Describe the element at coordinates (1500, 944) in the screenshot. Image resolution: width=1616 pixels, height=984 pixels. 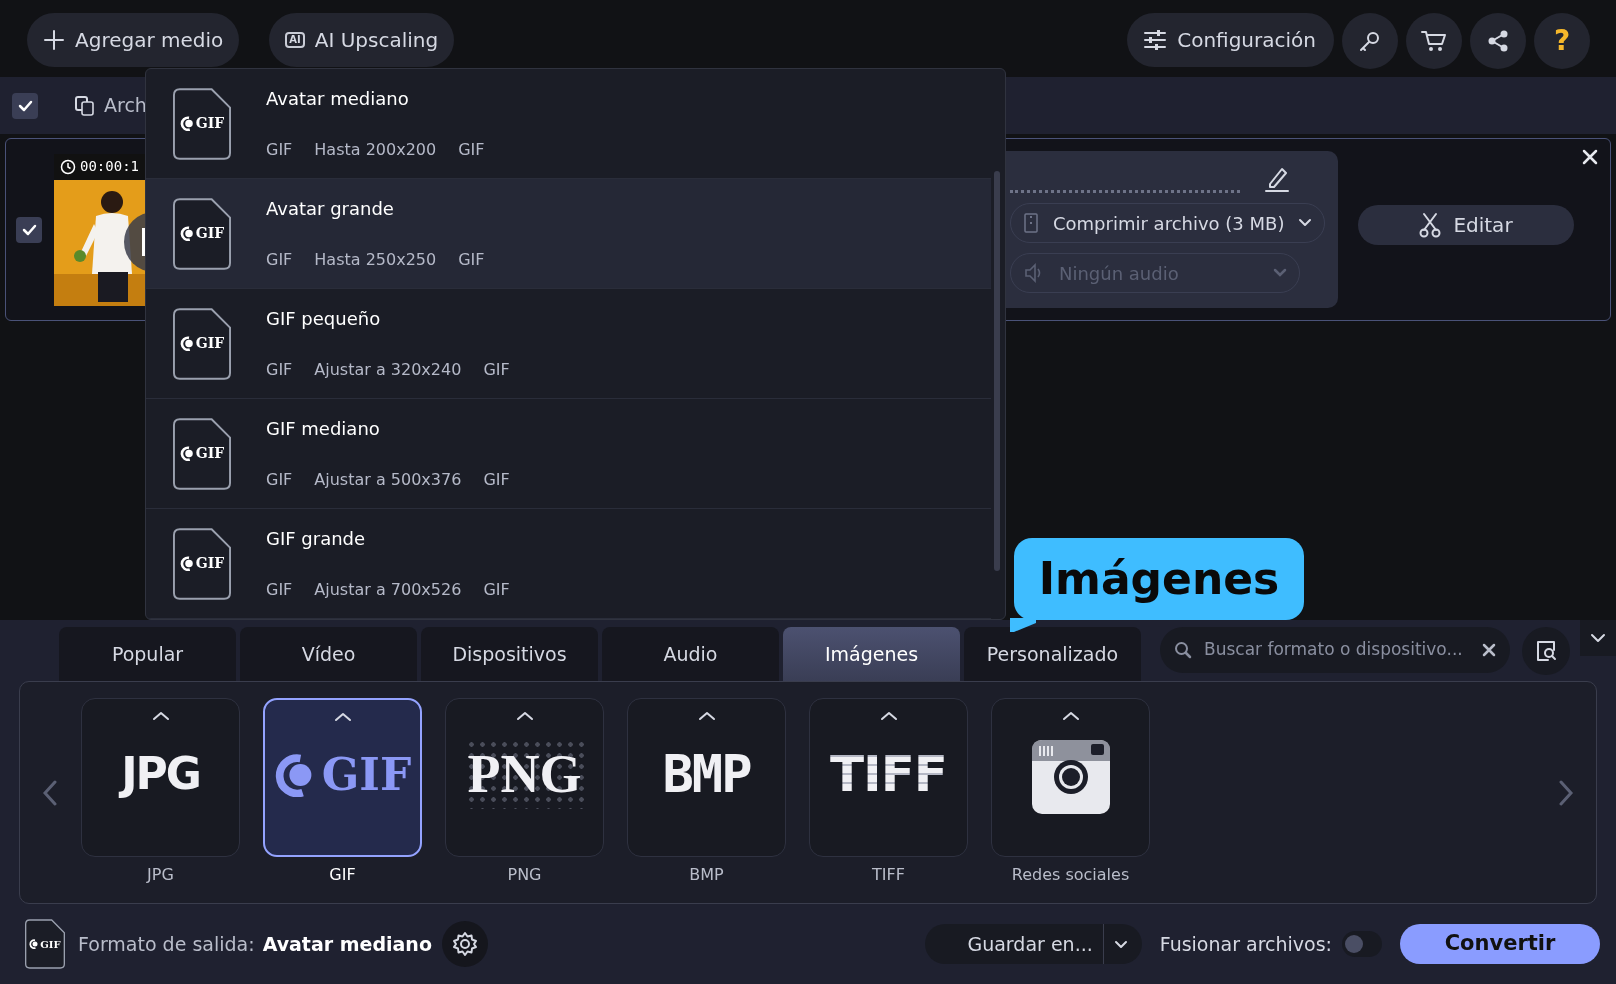
I see `convert-button: Convertir` at that location.